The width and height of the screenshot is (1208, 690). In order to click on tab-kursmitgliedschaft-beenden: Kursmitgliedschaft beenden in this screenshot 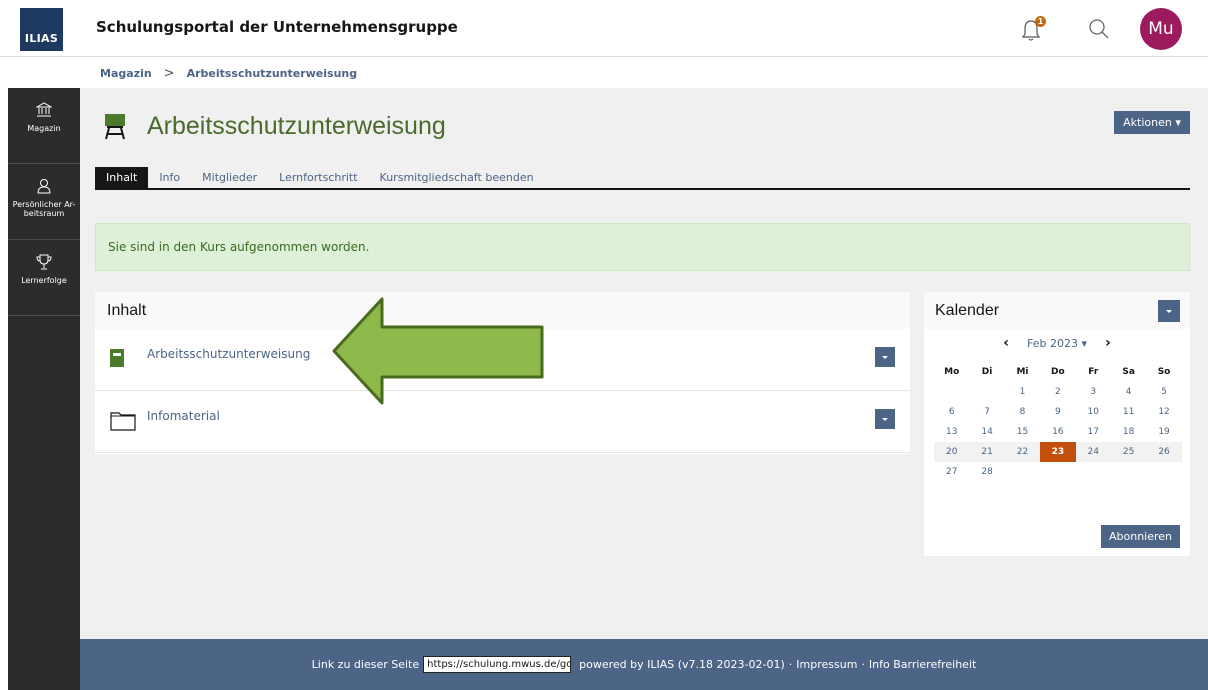, I will do `click(457, 177)`.